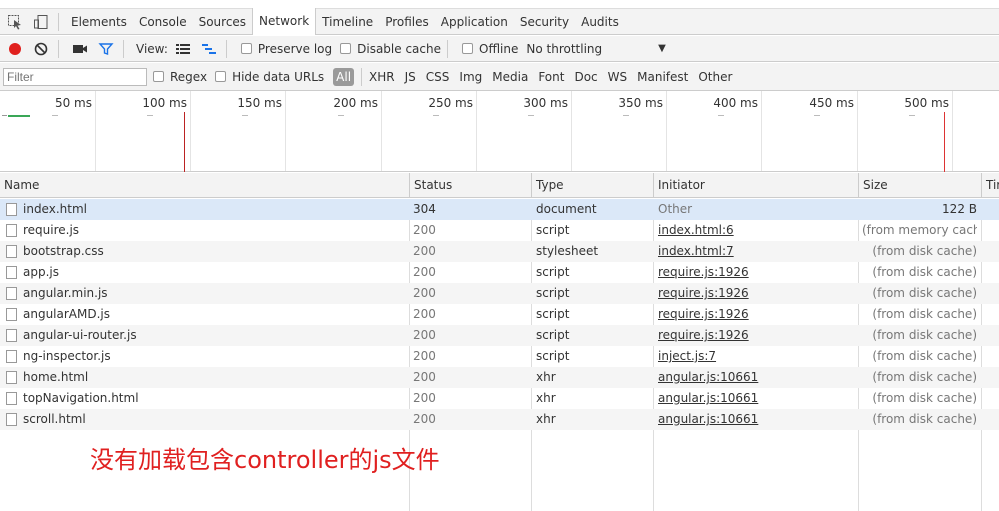 This screenshot has width=999, height=511. I want to click on tab-profiles: Profiles, so click(407, 22).